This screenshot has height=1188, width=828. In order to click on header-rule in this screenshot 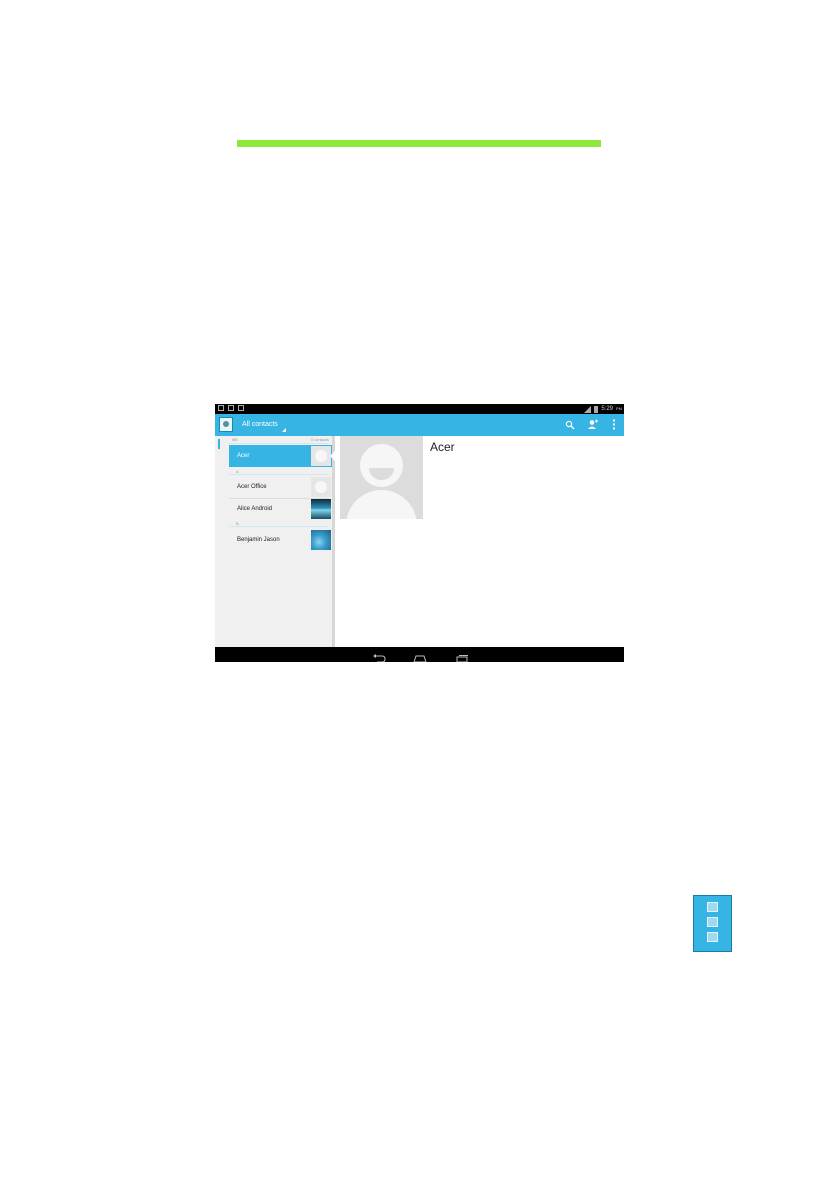, I will do `click(419, 143)`.